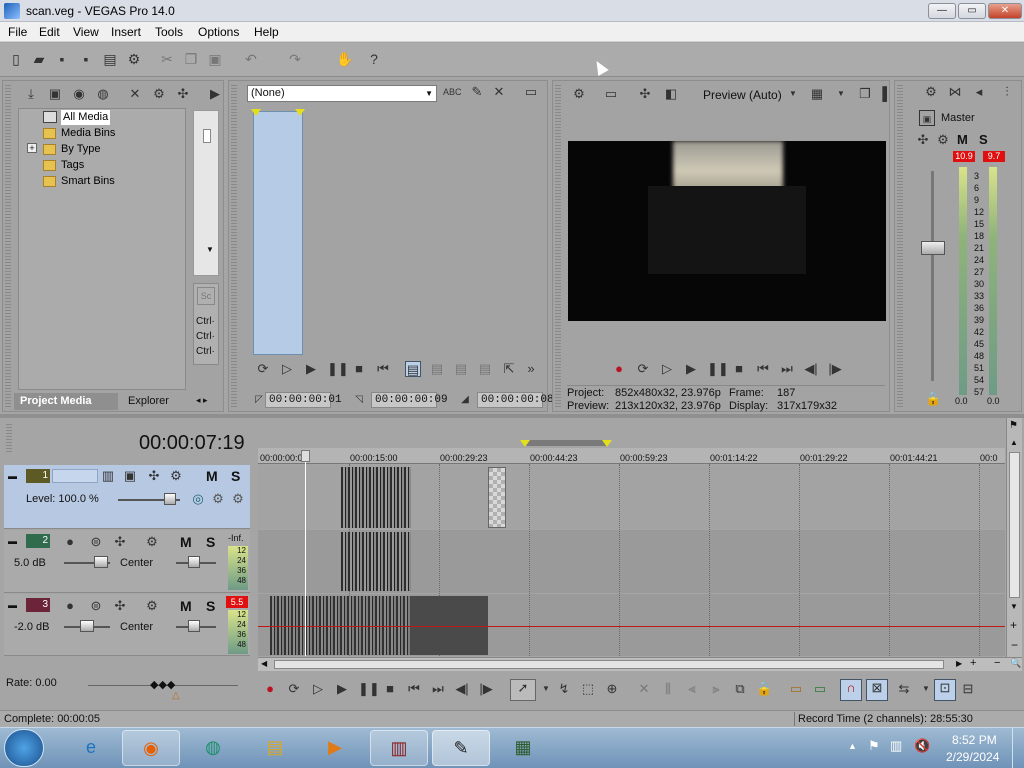 Image resolution: width=1024 pixels, height=768 pixels. Describe the element at coordinates (300, 112) in the screenshot. I see `trimmer-out-marker` at that location.